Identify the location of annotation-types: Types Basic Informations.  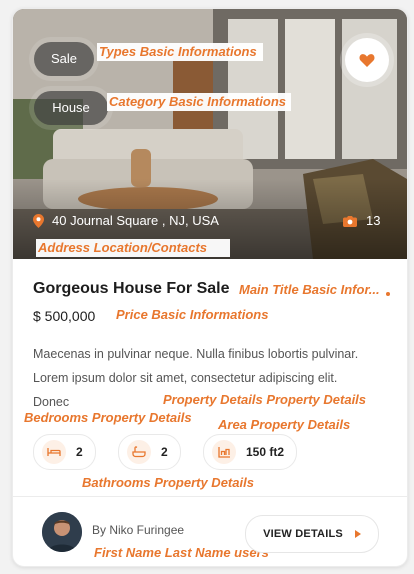
(180, 52).